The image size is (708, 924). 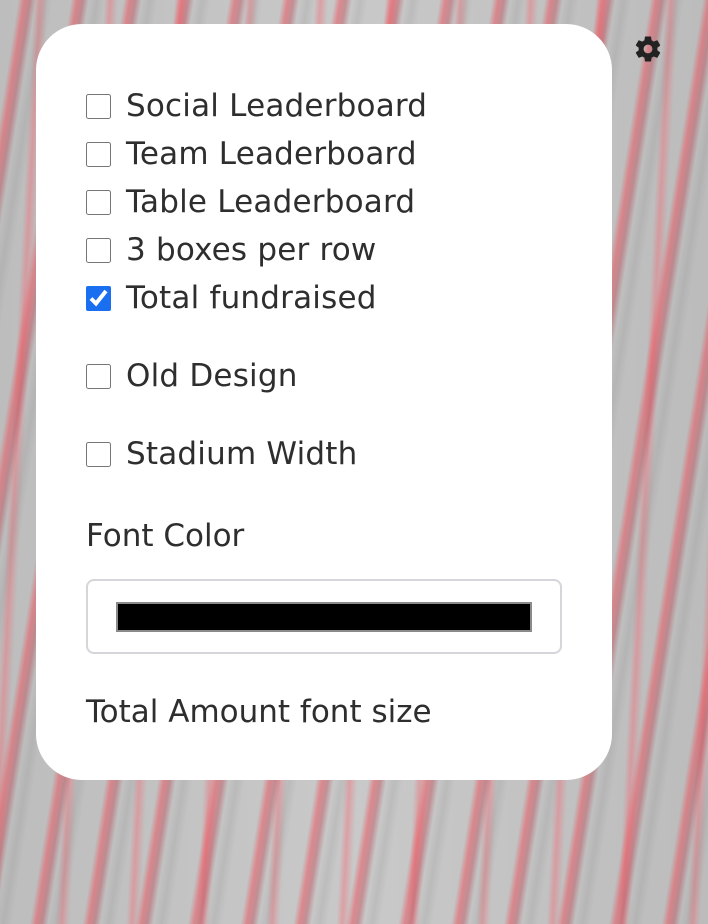 I want to click on old-design-checkbox, so click(x=98, y=376).